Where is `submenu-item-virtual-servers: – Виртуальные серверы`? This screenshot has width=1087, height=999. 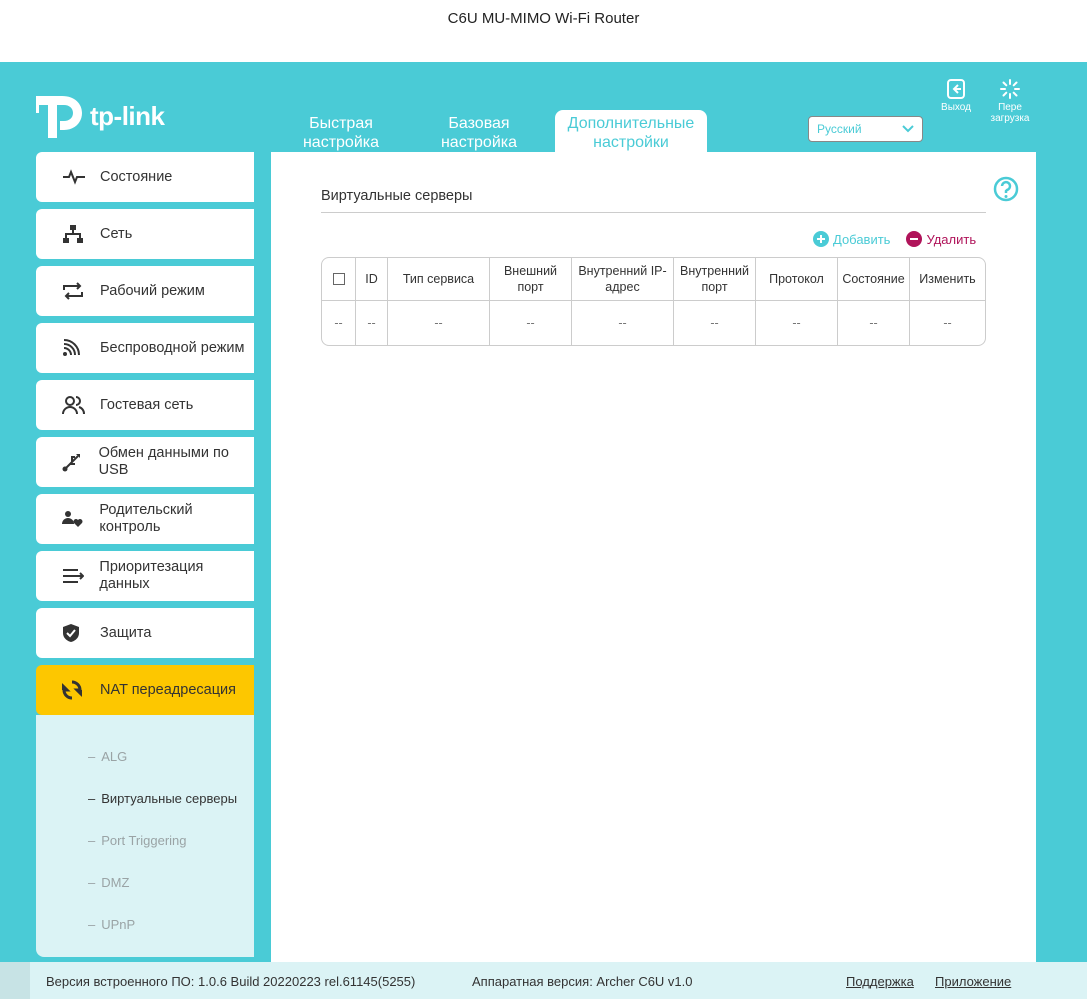
submenu-item-virtual-servers: – Виртуальные серверы is located at coordinates (145, 798).